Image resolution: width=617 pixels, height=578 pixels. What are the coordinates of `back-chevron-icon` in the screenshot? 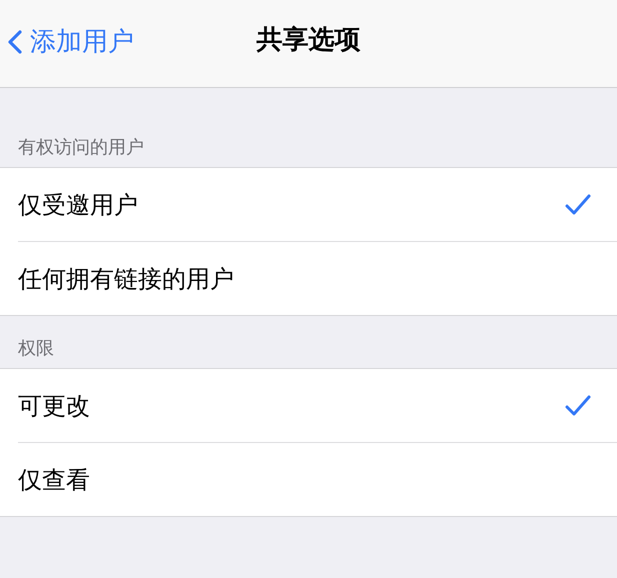 It's located at (15, 42).